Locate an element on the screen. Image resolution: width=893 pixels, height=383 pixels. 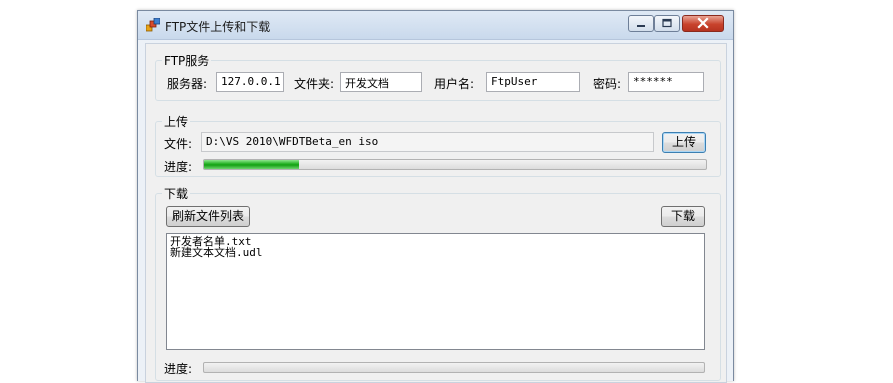
file-label: 文件: is located at coordinates (178, 144).